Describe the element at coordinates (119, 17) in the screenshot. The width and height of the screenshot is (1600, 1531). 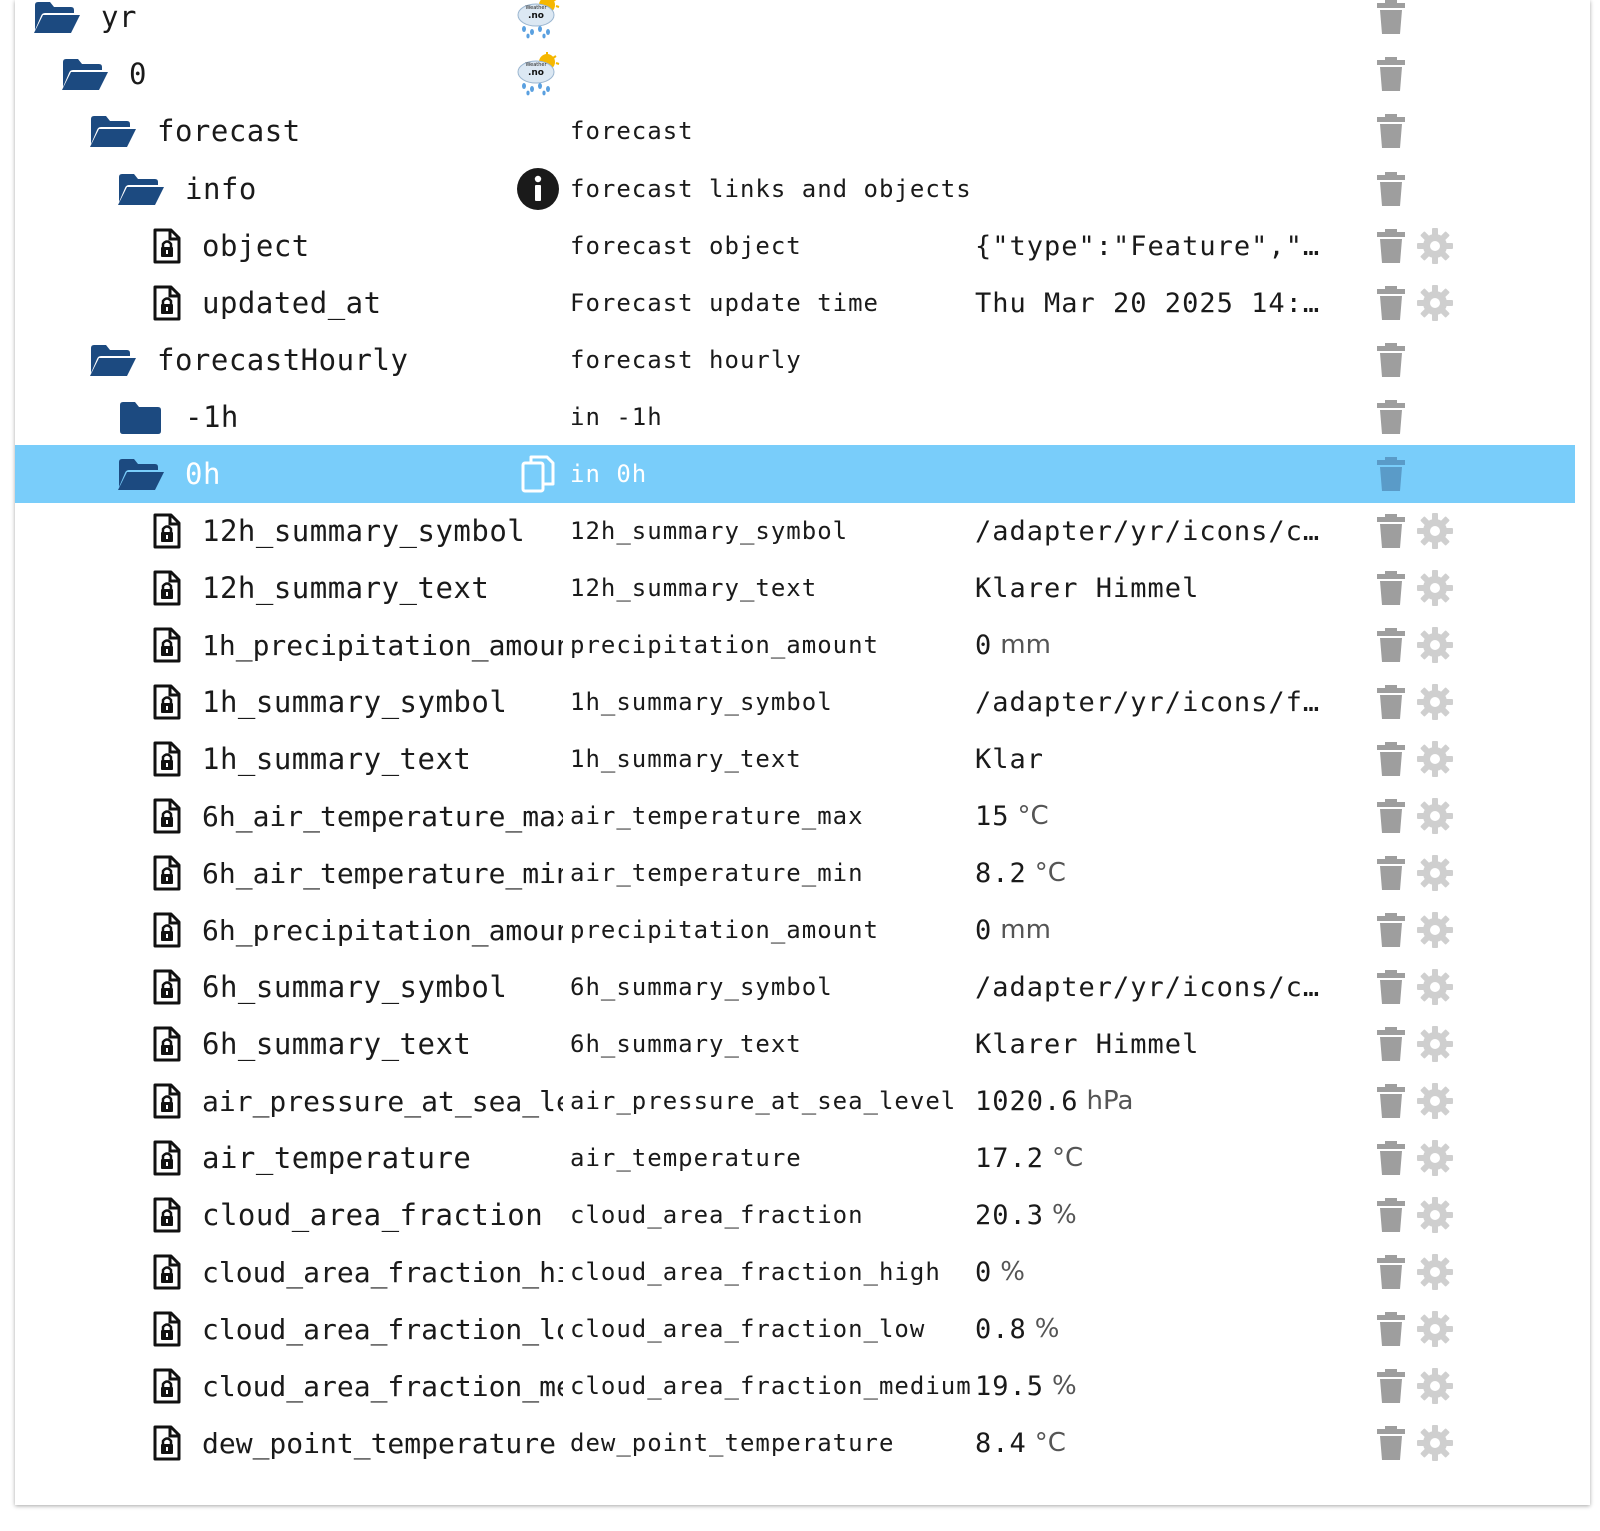
I see `tree-row-label: yr` at that location.